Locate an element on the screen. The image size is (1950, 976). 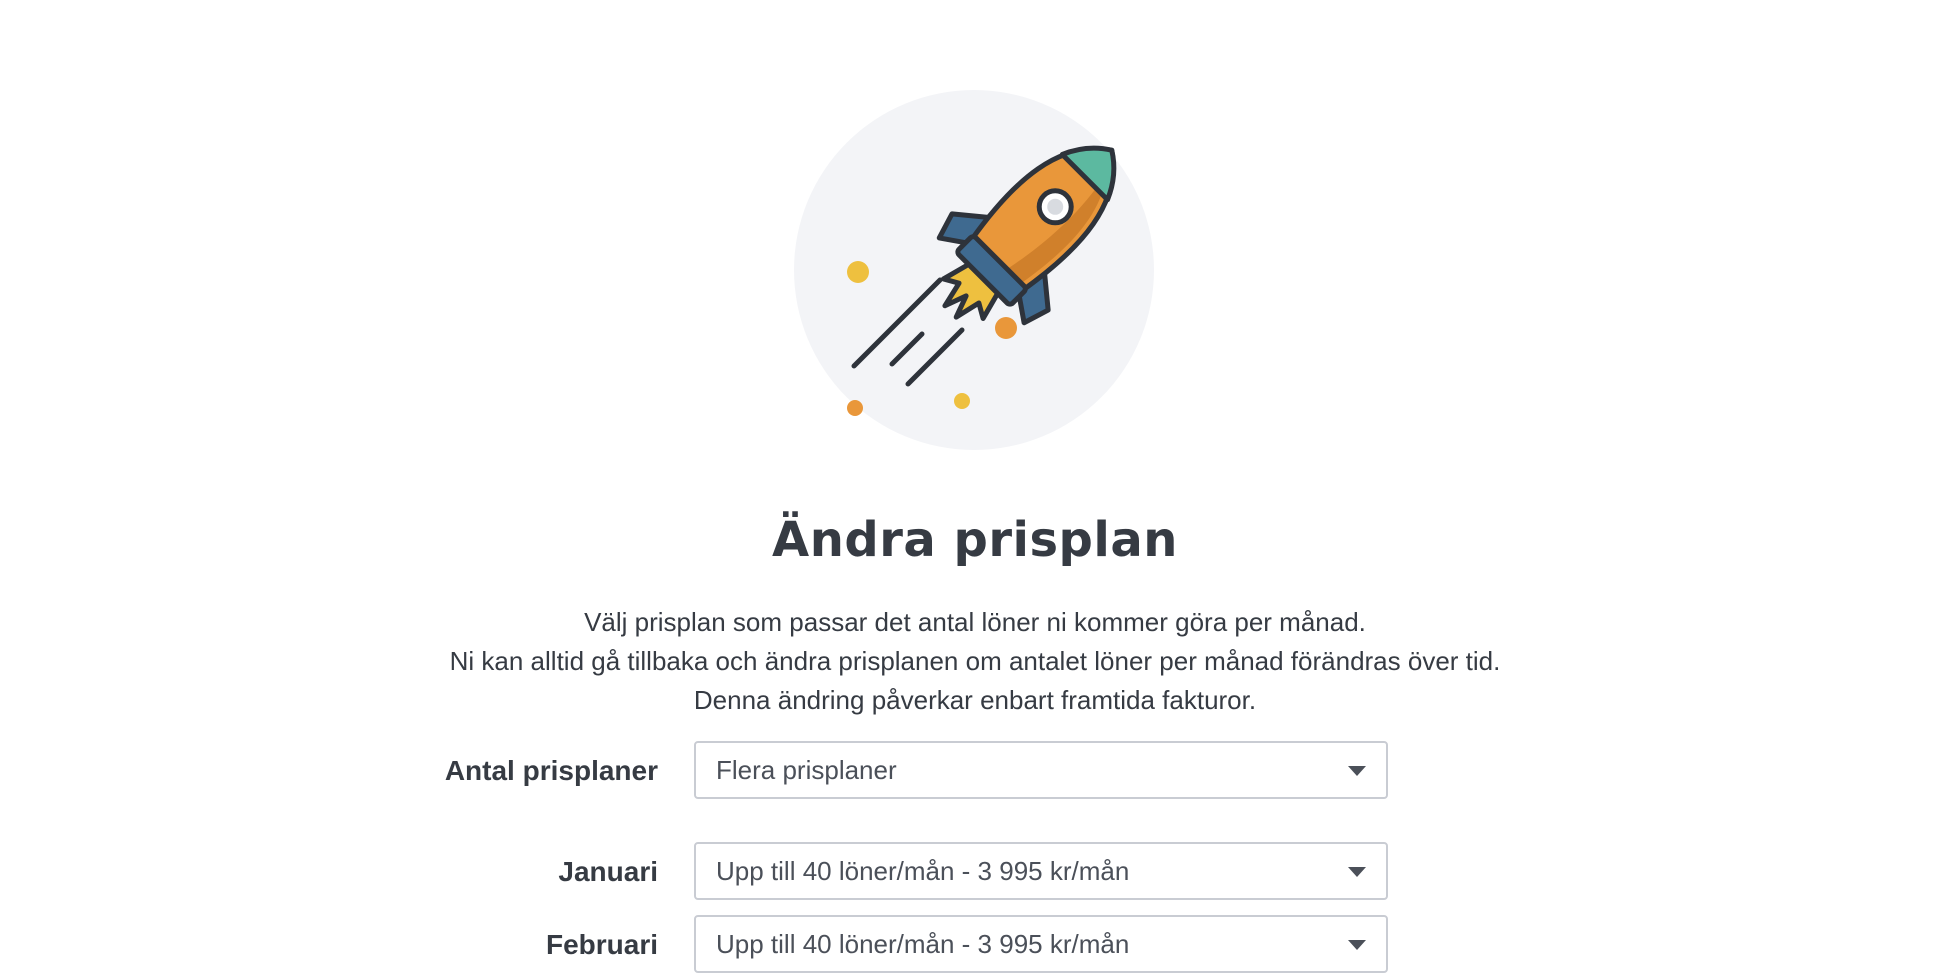
plan-count-value: Flera prisplaner is located at coordinates (806, 770).